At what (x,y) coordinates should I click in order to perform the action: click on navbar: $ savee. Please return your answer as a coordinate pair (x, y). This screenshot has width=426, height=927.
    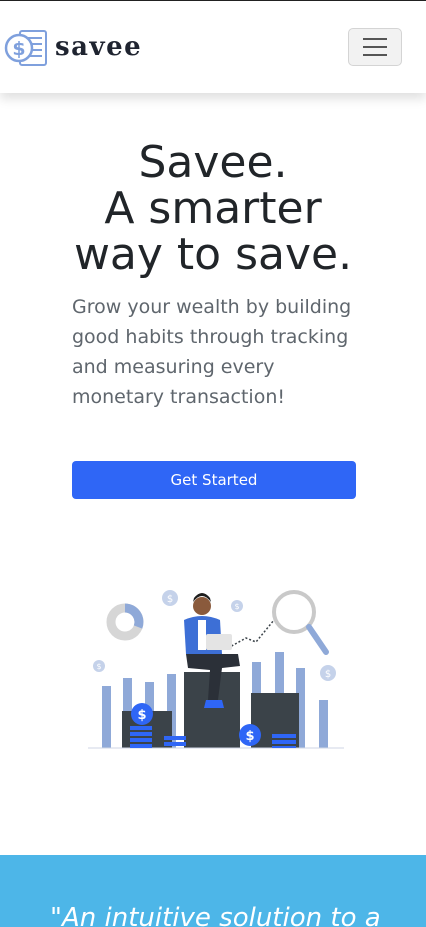
    Looking at the image, I should click on (213, 47).